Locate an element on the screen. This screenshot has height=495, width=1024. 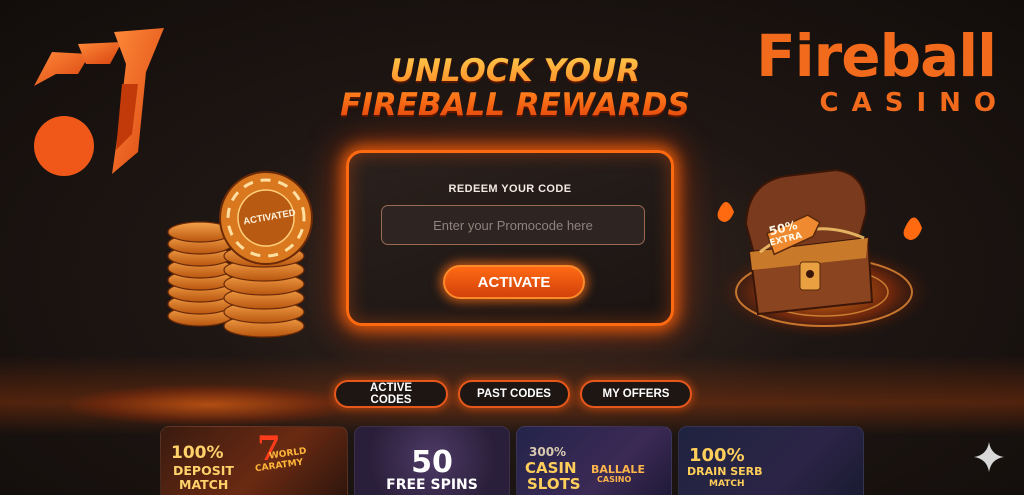
activate-button: ACTIVATE is located at coordinates (514, 282).